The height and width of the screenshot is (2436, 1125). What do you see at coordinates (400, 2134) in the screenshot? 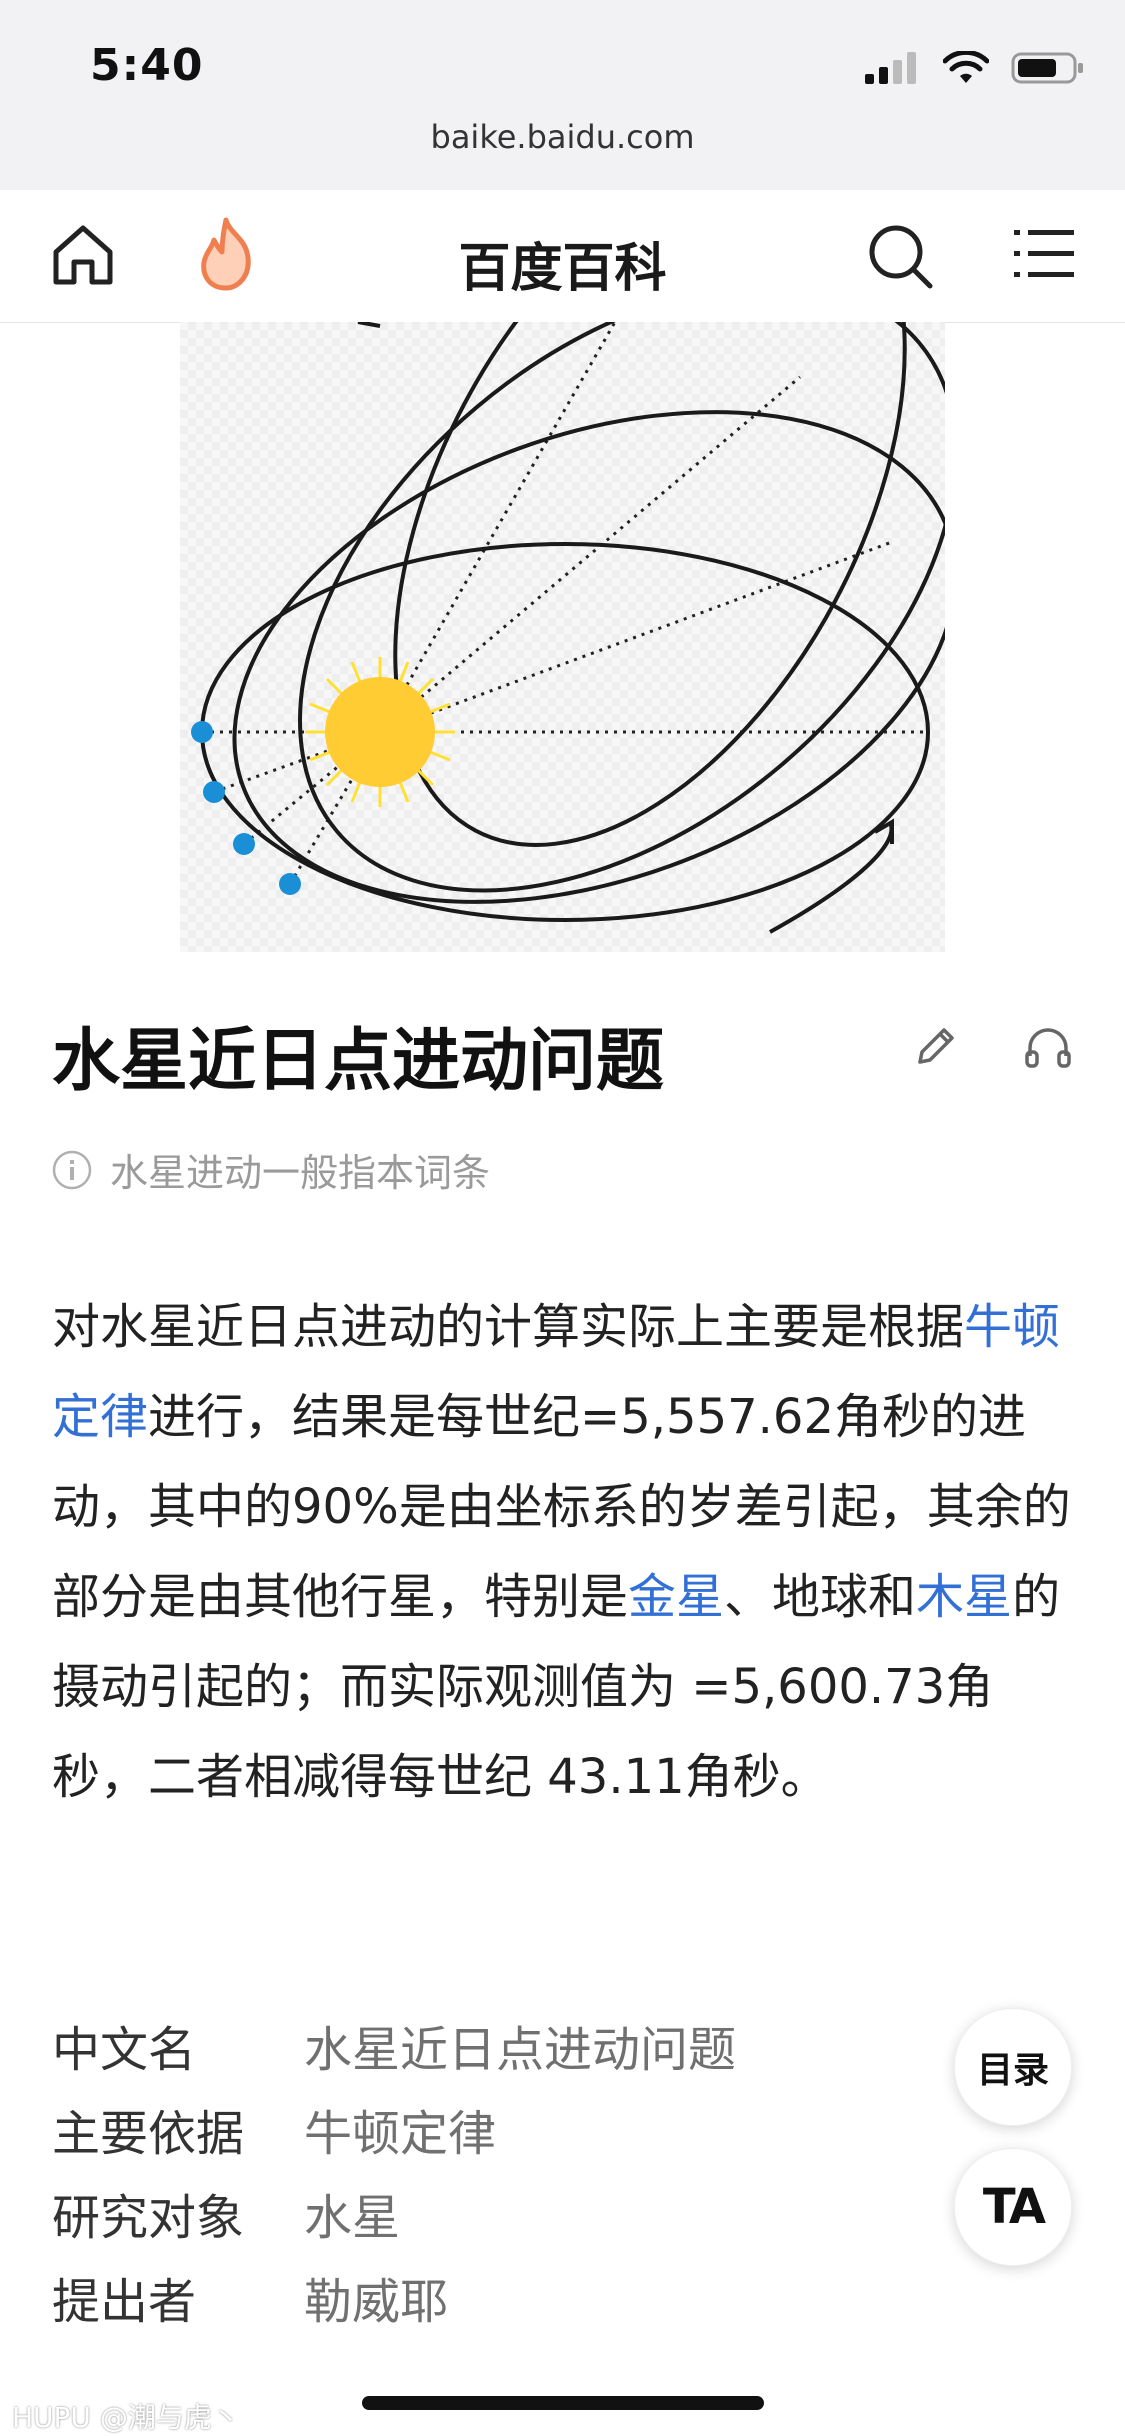
I see `infobox-value: 牛顿定律` at bounding box center [400, 2134].